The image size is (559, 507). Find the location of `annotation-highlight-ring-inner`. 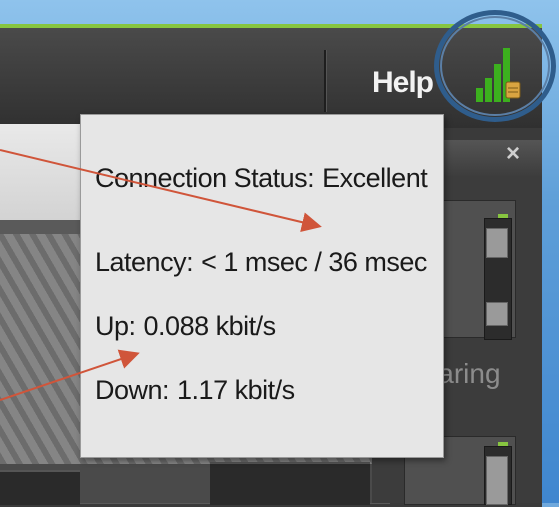

annotation-highlight-ring-inner is located at coordinates (495, 66).